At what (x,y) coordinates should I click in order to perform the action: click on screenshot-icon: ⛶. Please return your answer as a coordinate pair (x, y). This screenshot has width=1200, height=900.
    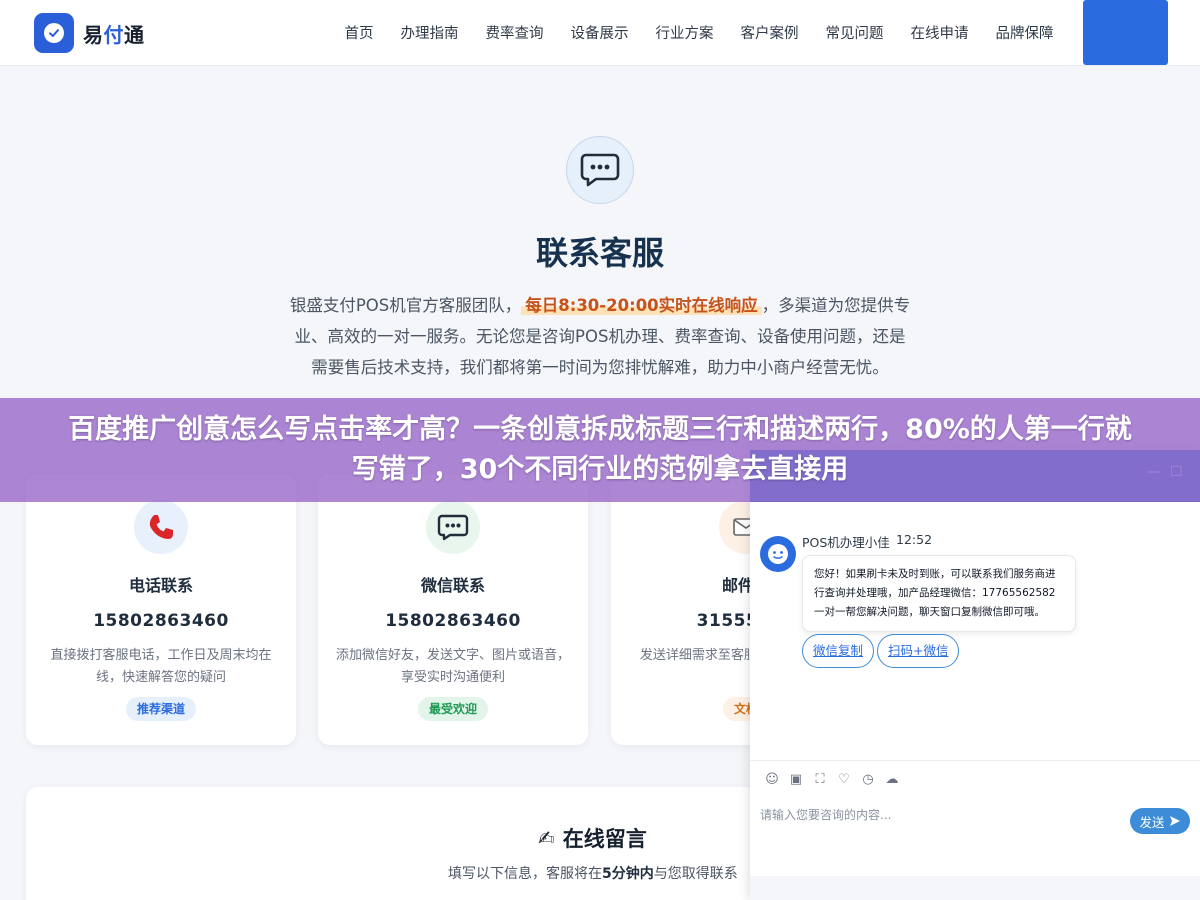
    Looking at the image, I should click on (820, 780).